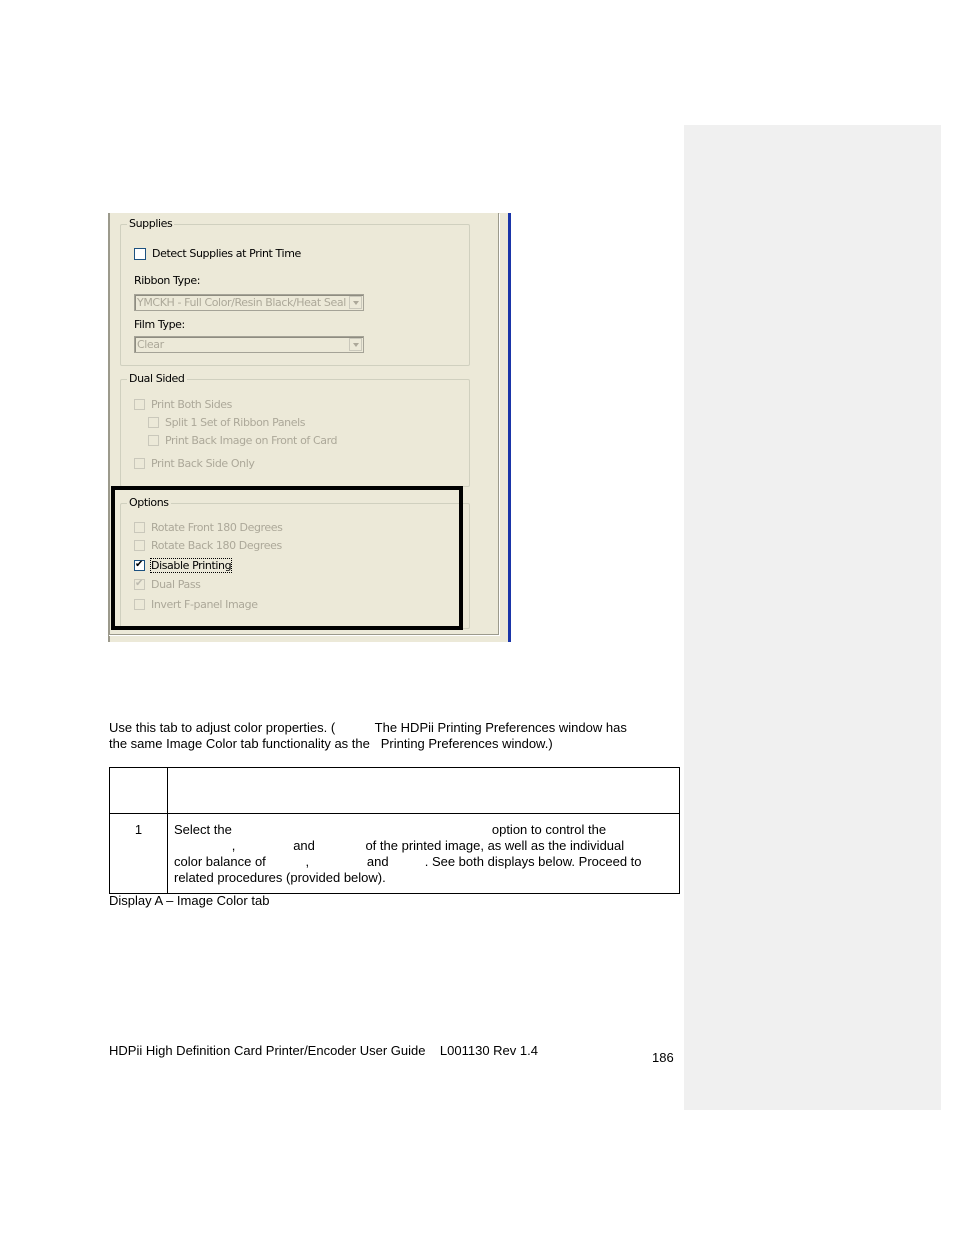 The image size is (954, 1235). I want to click on print-back-on-front-checkbox, so click(153, 440).